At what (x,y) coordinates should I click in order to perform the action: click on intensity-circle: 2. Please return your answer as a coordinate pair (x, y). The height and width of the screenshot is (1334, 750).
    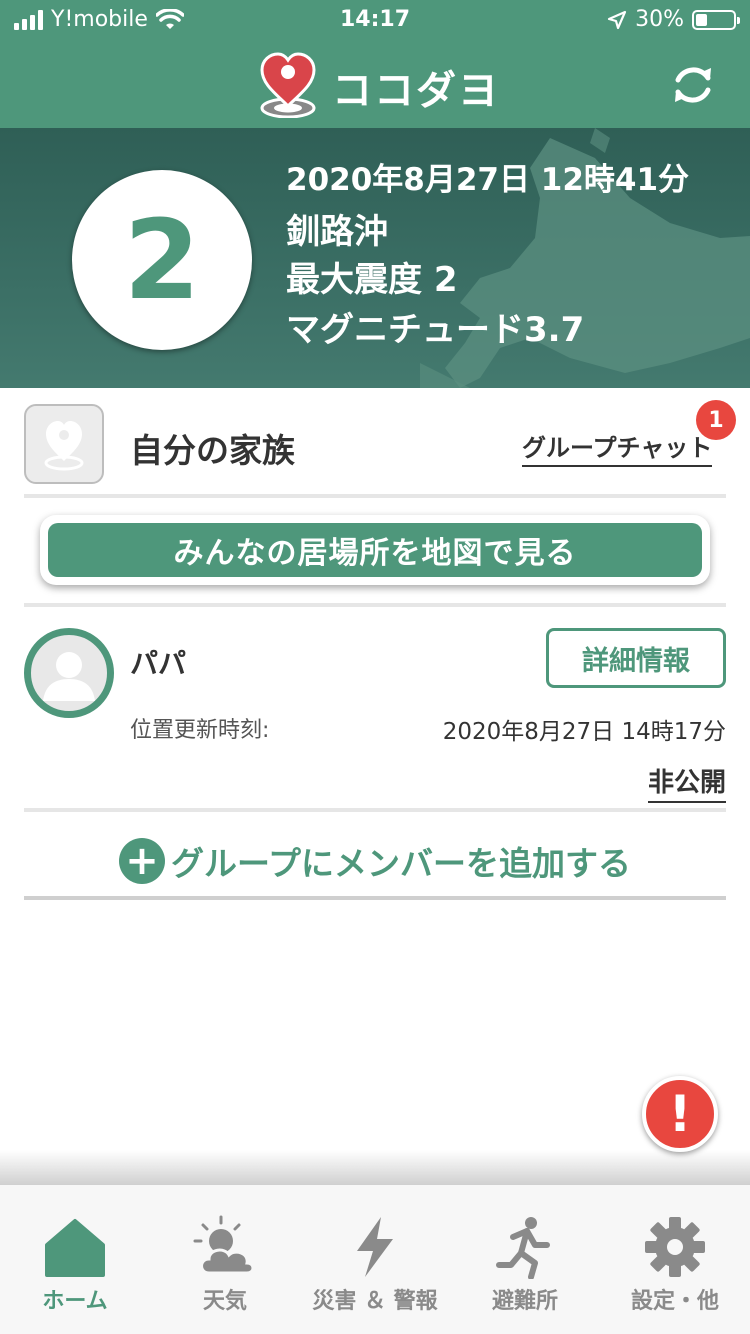
    Looking at the image, I should click on (162, 260).